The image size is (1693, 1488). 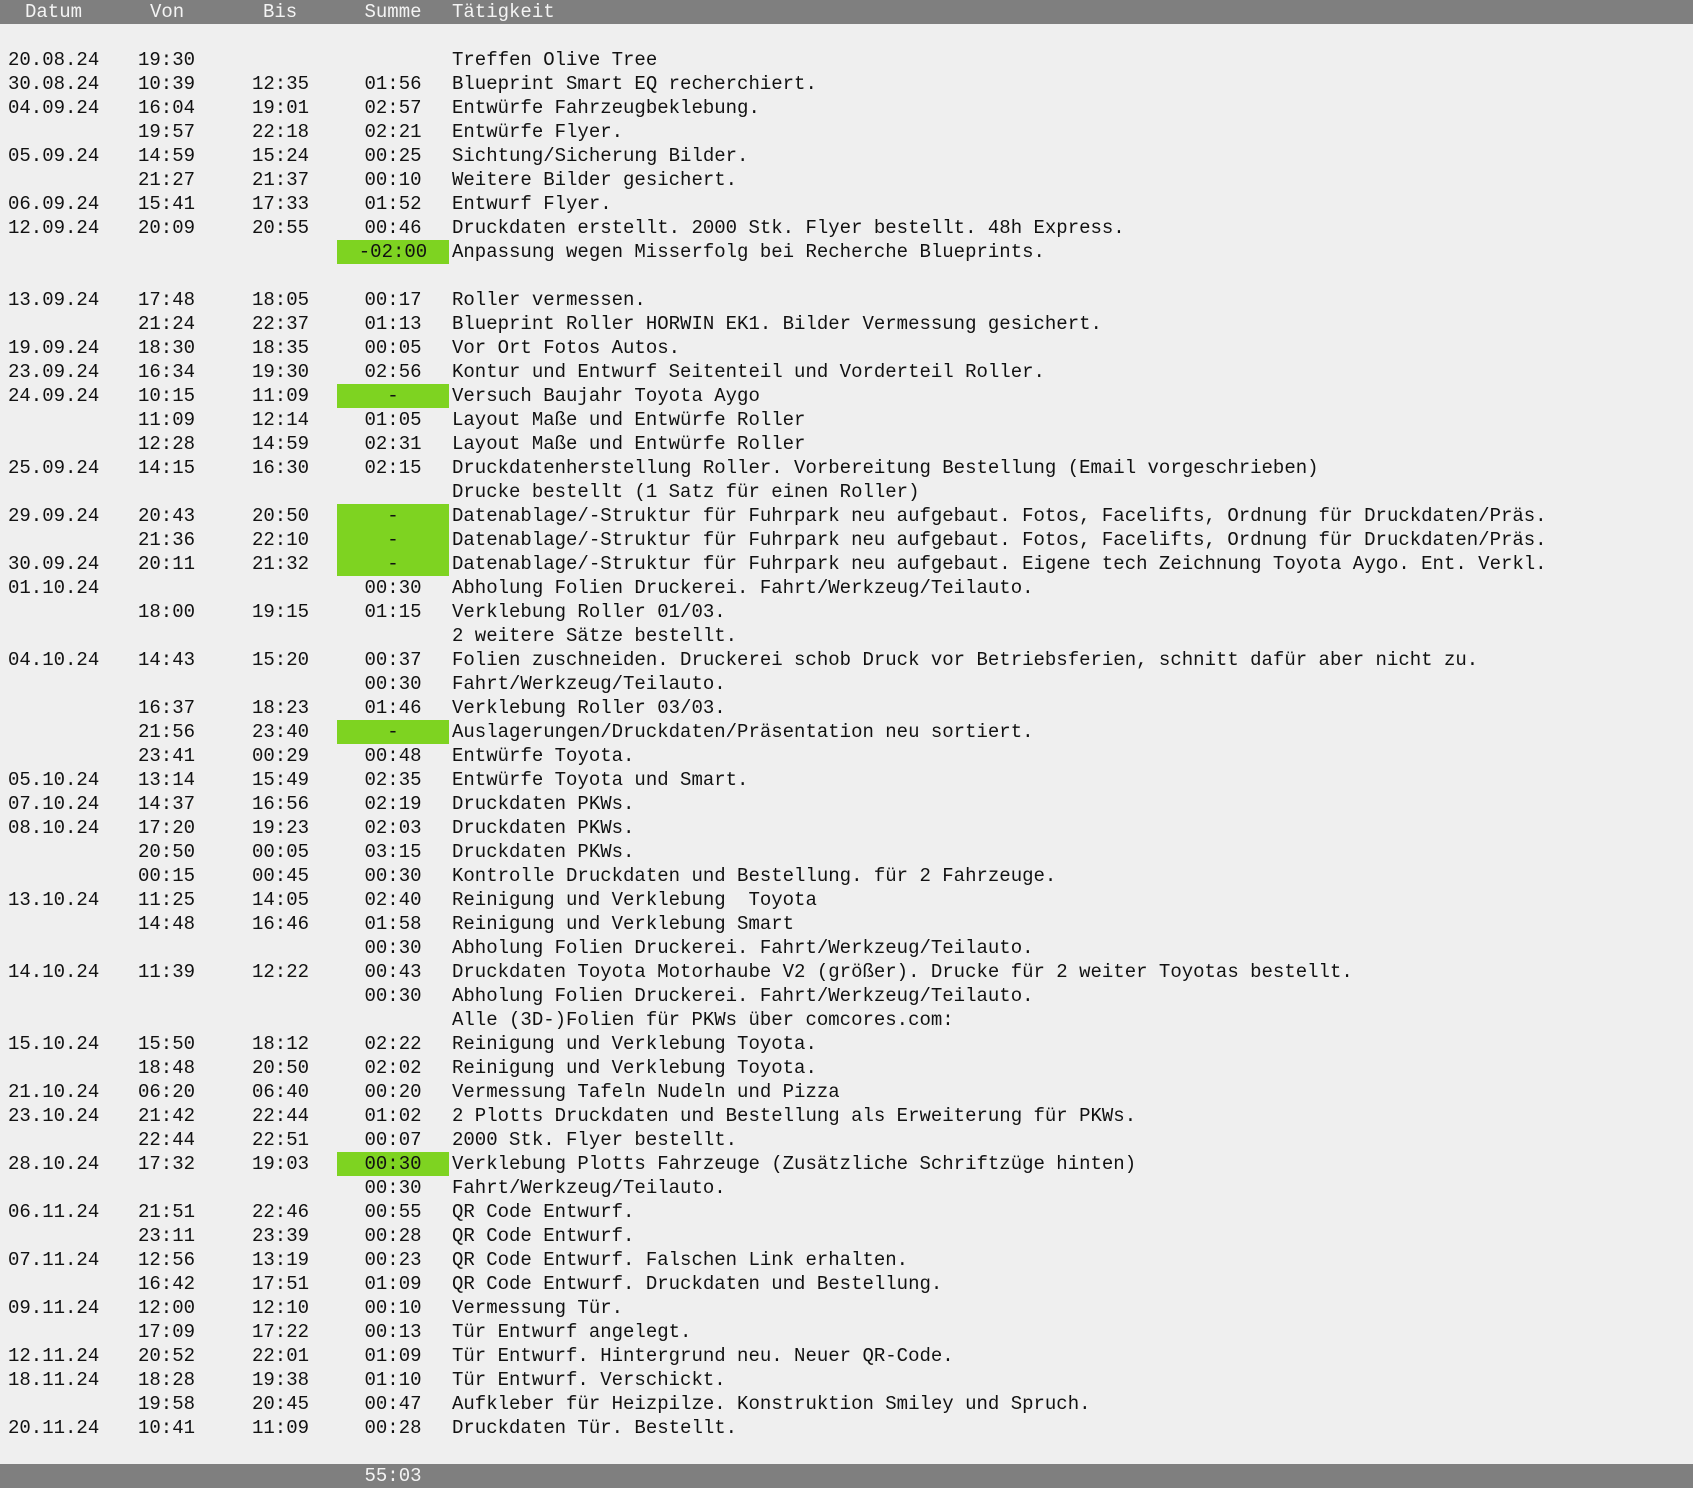 What do you see at coordinates (1072, 1044) in the screenshot?
I see `activity-cell: Reinigung und Verklebung Toyota.` at bounding box center [1072, 1044].